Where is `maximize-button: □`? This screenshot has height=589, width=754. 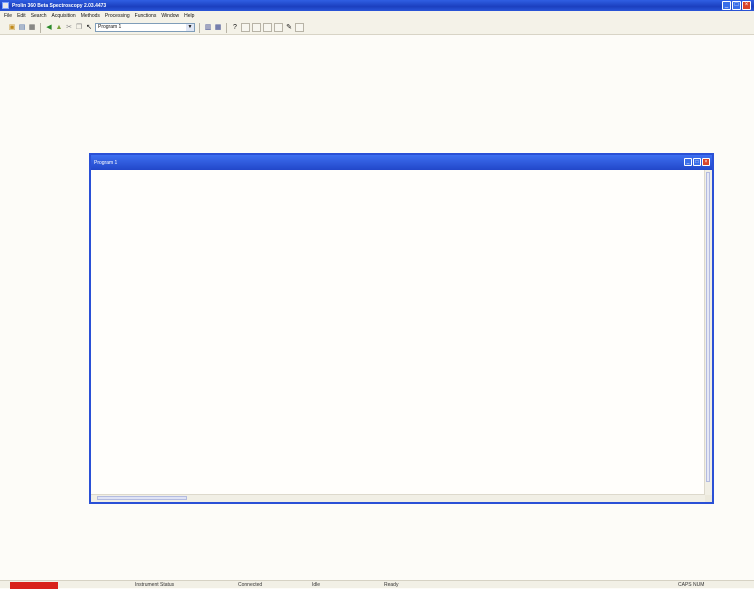 maximize-button: □ is located at coordinates (736, 5).